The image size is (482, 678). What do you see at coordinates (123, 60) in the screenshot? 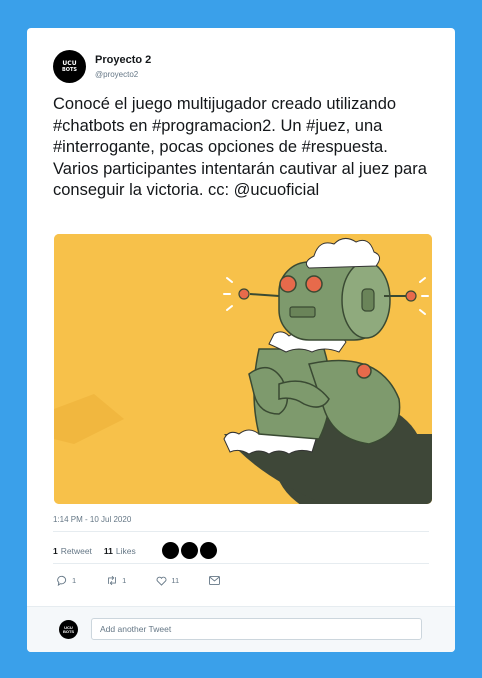
I see `display-name: Proyecto 2` at bounding box center [123, 60].